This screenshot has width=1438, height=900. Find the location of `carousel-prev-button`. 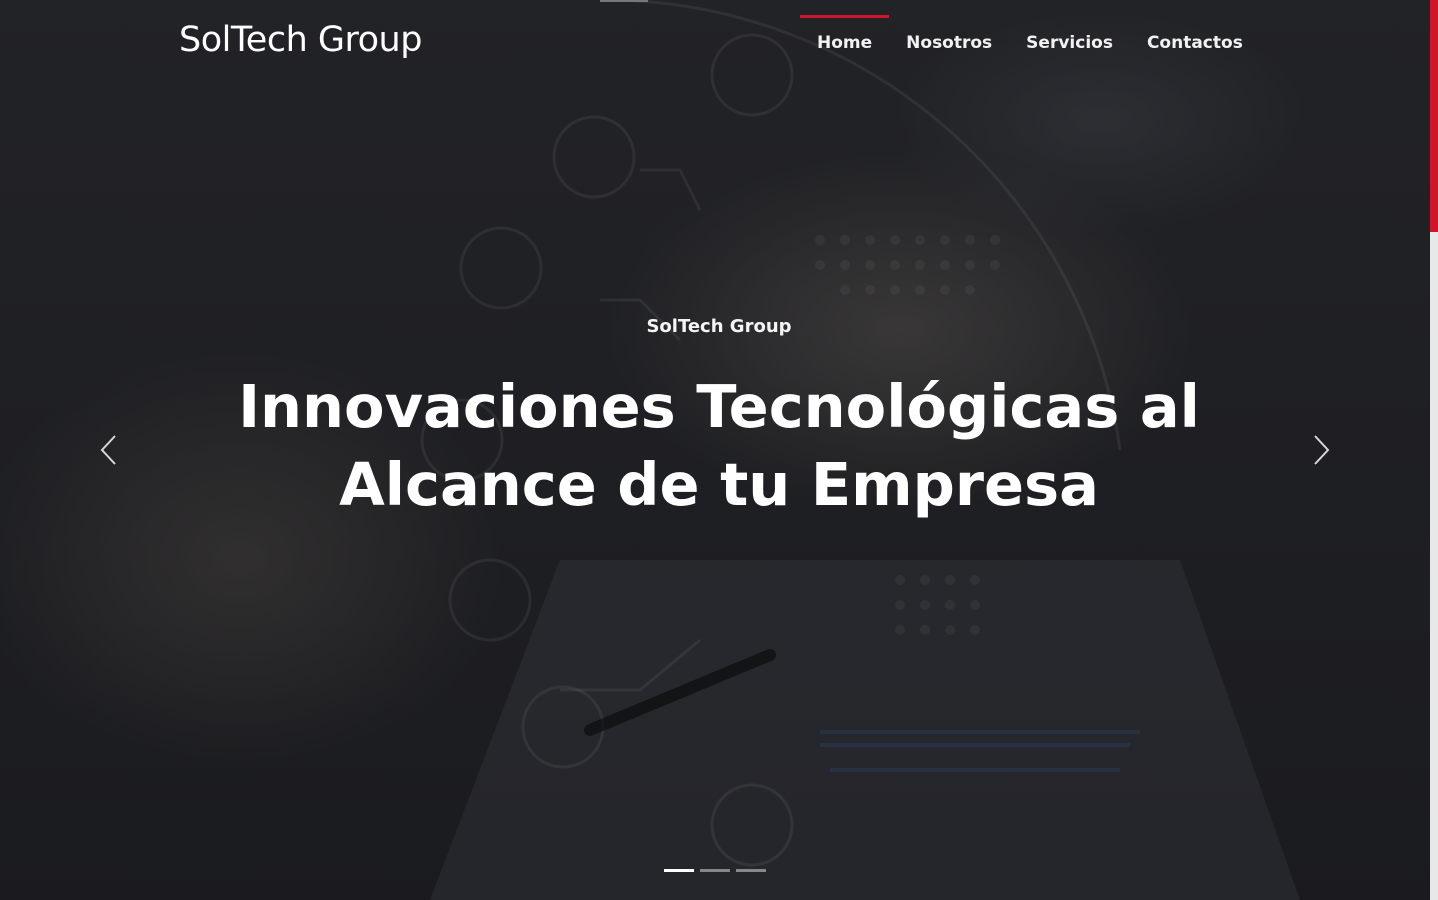

carousel-prev-button is located at coordinates (108, 450).